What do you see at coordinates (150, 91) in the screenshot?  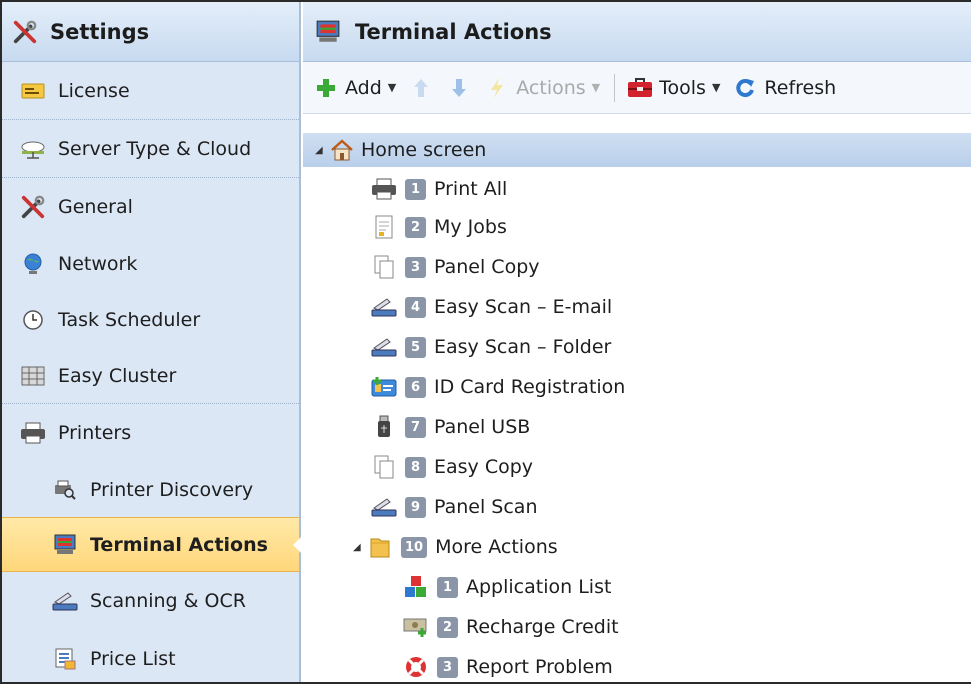 I see `sidebar-item-license: License` at bounding box center [150, 91].